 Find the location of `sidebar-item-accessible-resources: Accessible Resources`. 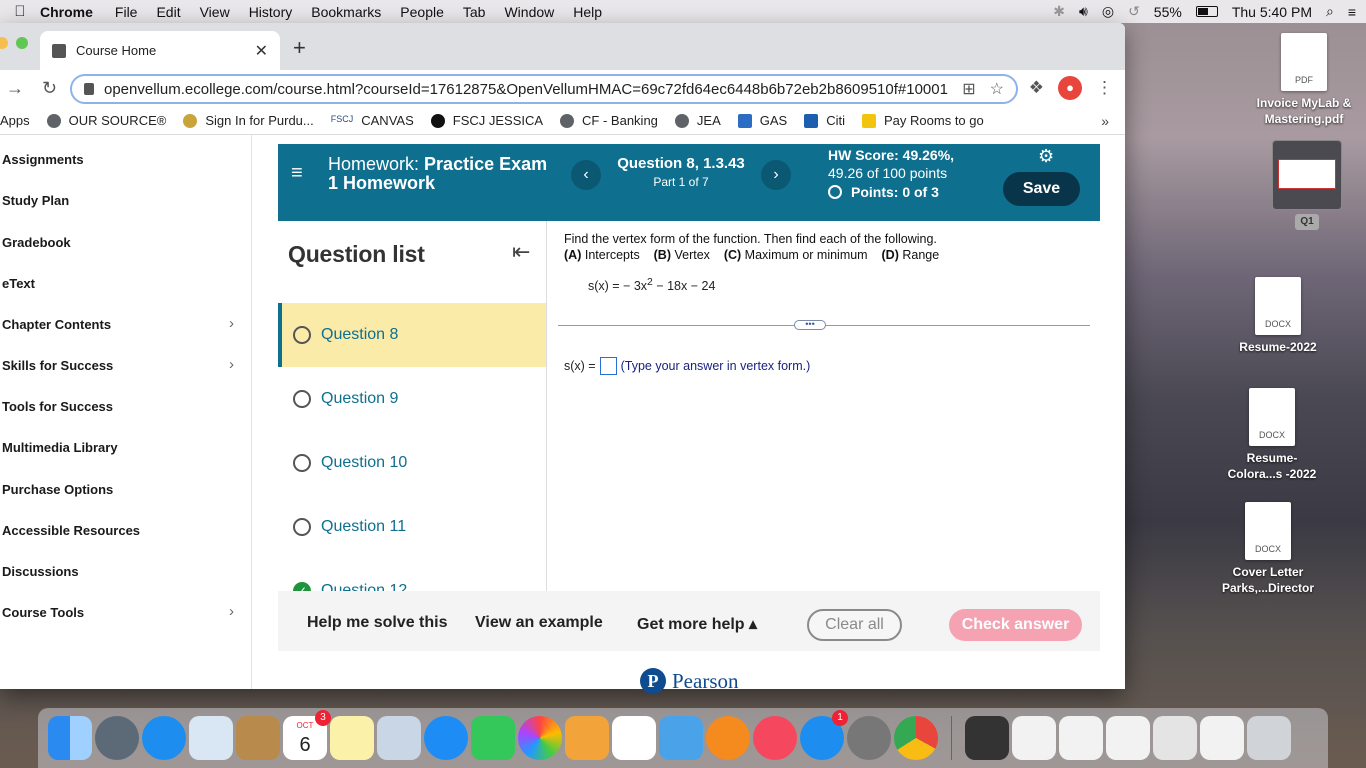

sidebar-item-accessible-resources: Accessible Resources is located at coordinates (122, 530).